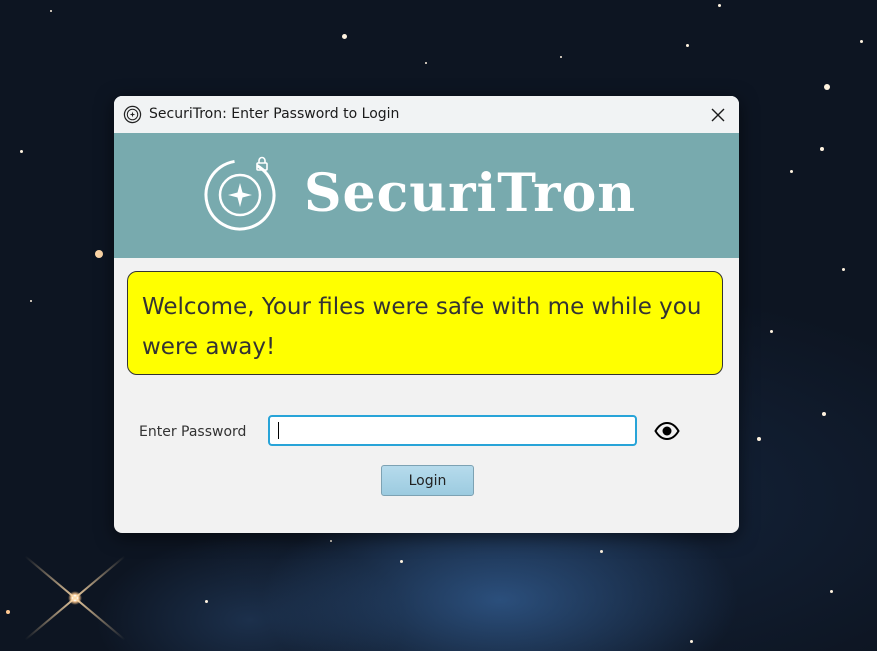 Image resolution: width=877 pixels, height=651 pixels. I want to click on brand-banner: SecuriTron, so click(426, 195).